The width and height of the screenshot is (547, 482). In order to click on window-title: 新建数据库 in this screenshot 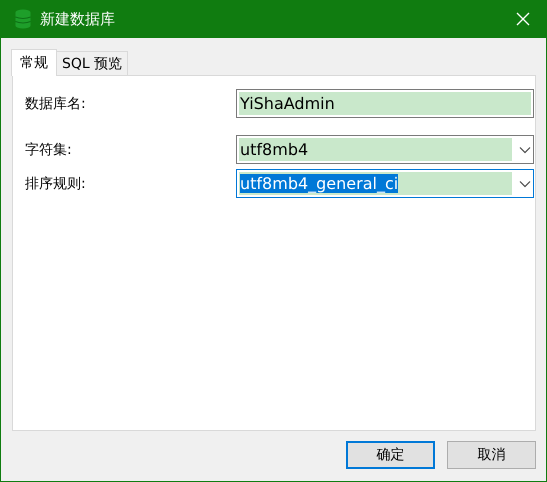, I will do `click(78, 19)`.